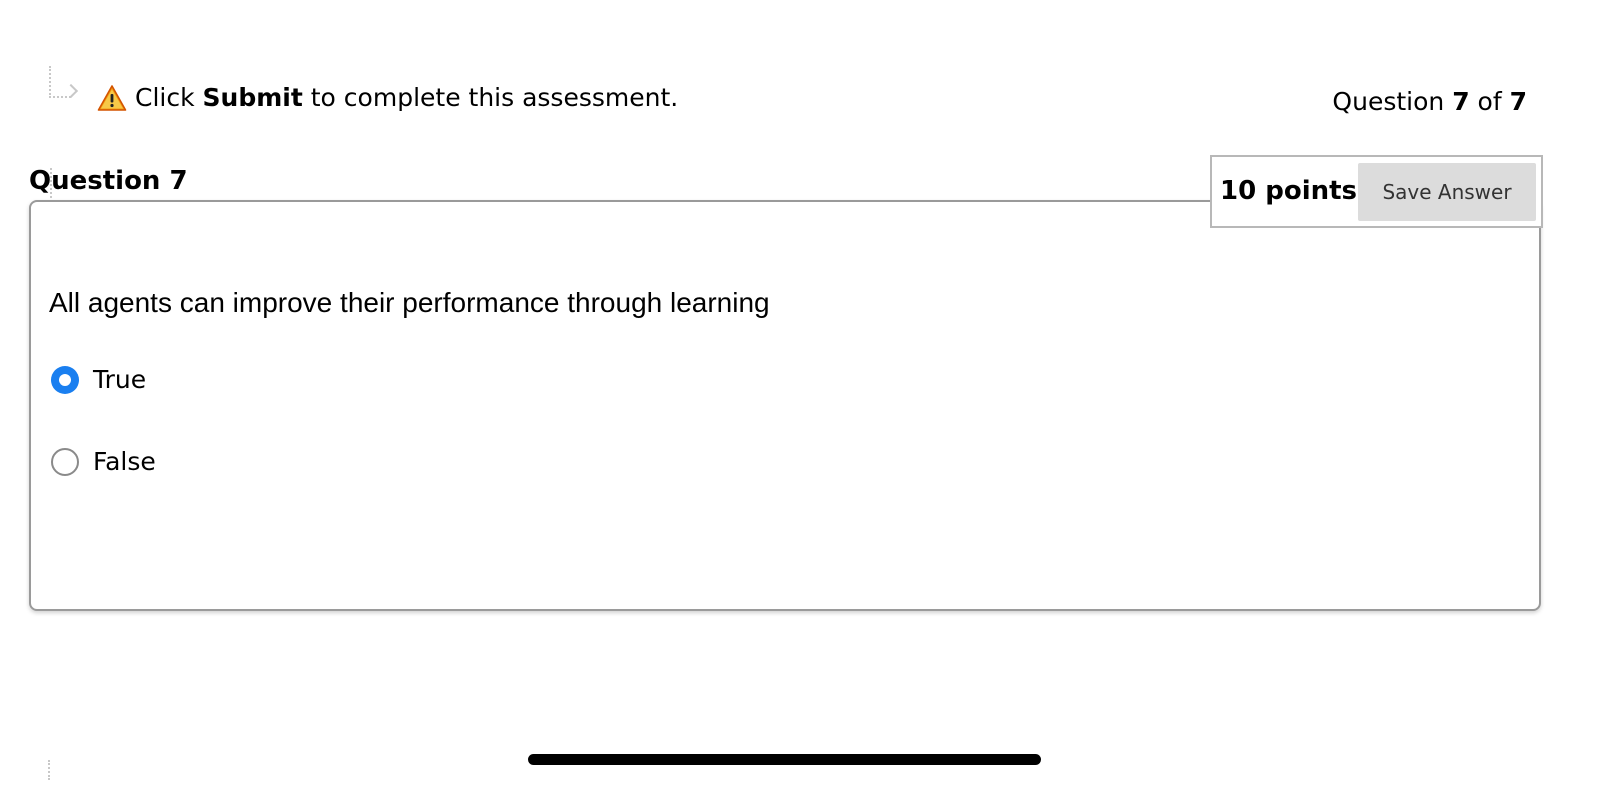 This screenshot has width=1600, height=795. What do you see at coordinates (252, 97) in the screenshot?
I see `instruction-submit-emphasis: Submit` at bounding box center [252, 97].